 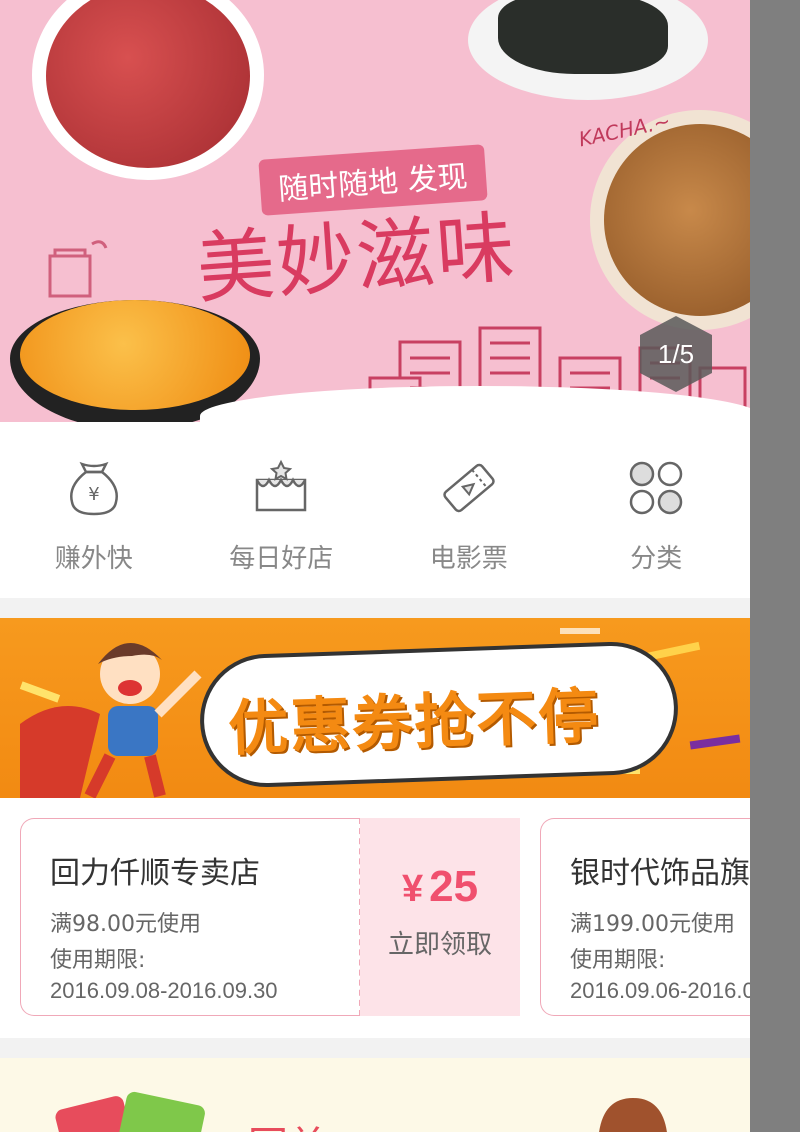 I want to click on next-section-preview: 回首, so click(x=375, y=1095).